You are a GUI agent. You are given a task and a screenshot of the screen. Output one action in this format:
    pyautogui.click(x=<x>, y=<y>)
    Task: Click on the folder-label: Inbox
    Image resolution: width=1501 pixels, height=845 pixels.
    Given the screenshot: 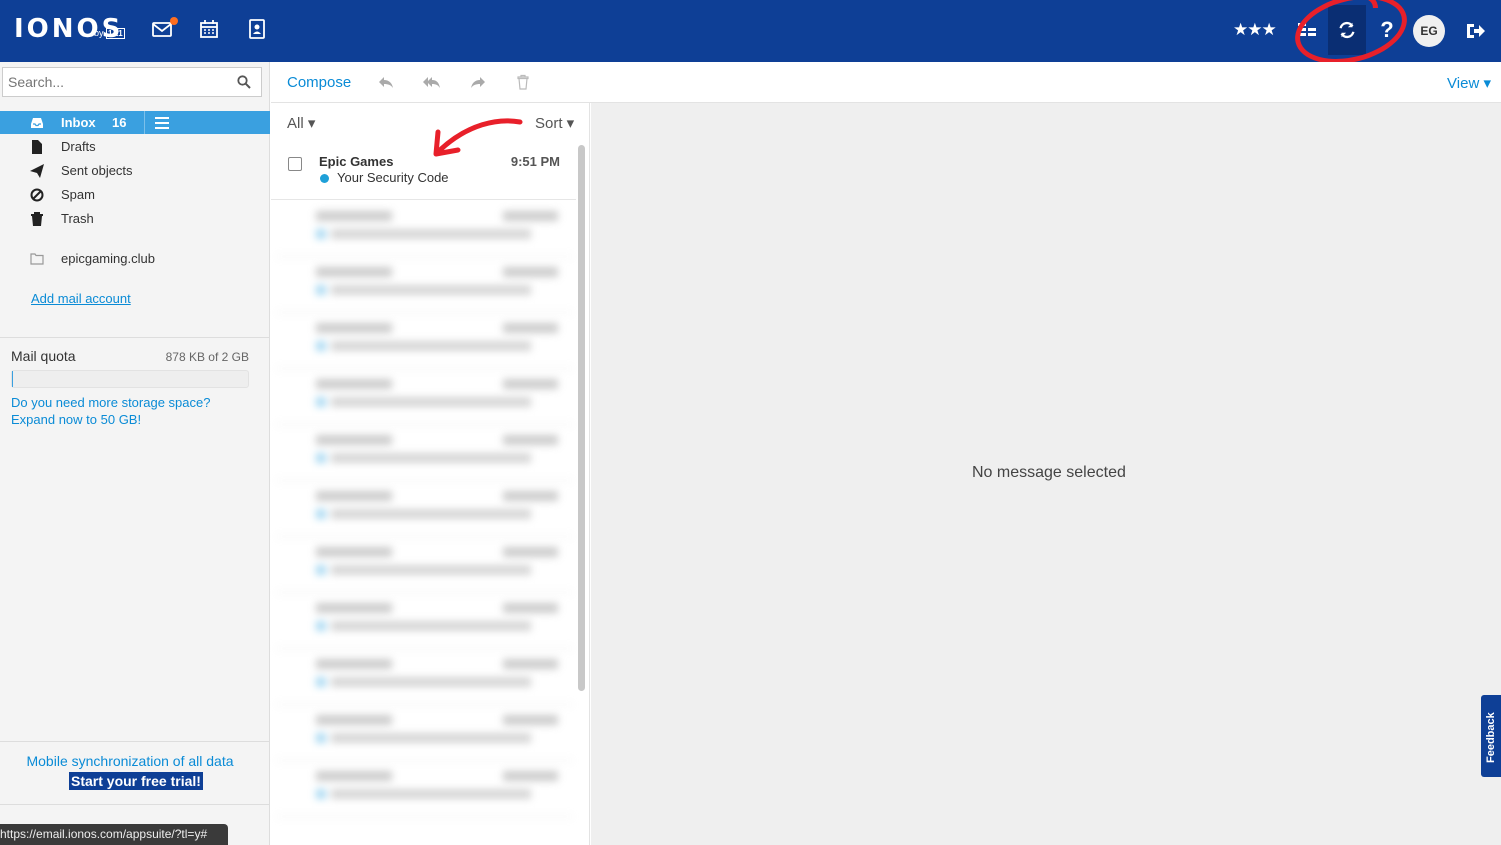 What is the action you would take?
    pyautogui.click(x=78, y=122)
    